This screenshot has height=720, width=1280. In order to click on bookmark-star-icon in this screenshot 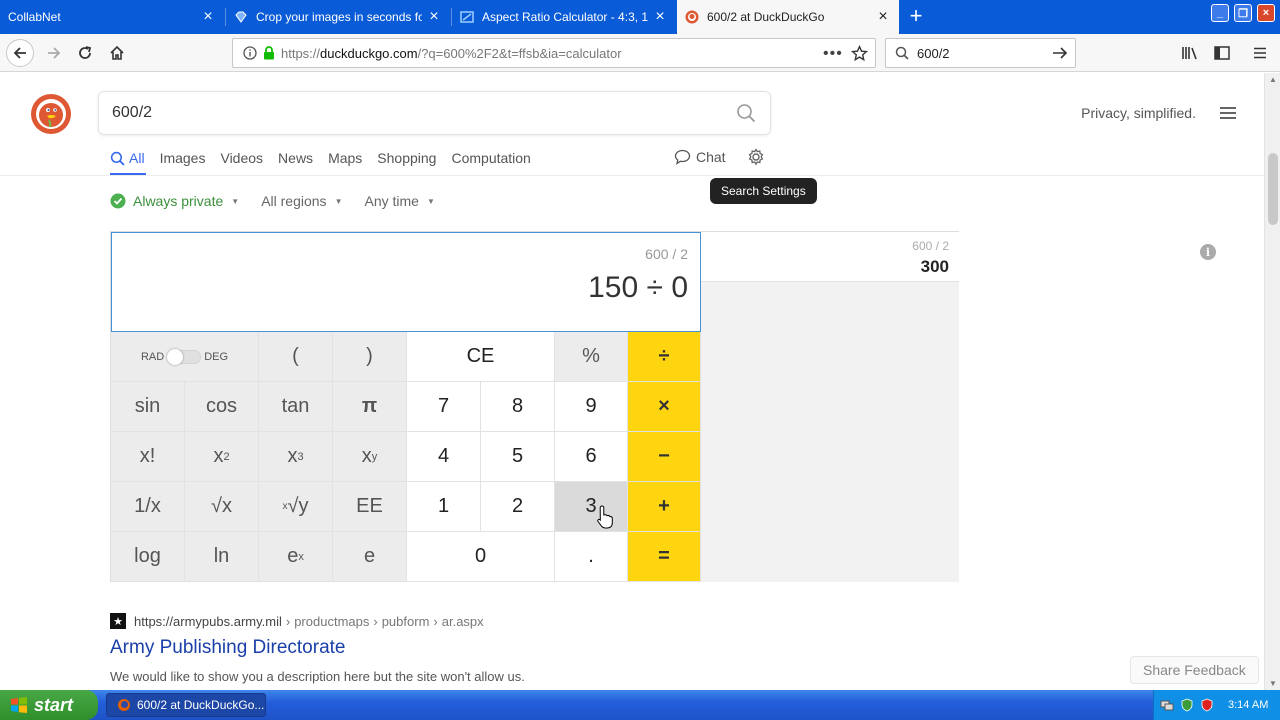, I will do `click(859, 53)`.